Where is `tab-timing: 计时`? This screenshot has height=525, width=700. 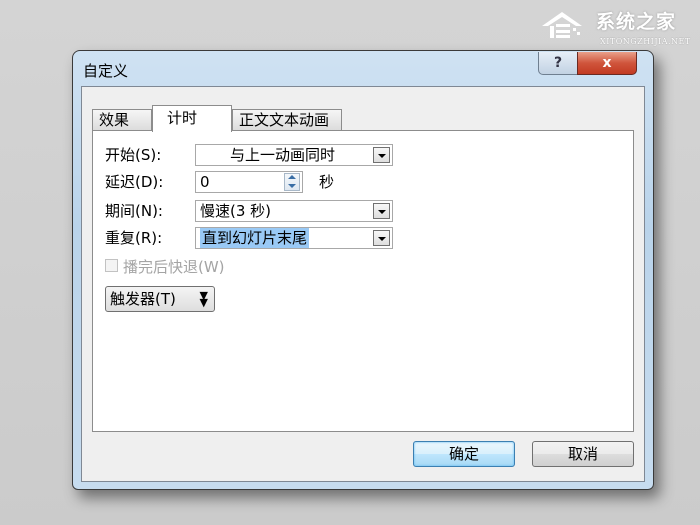
tab-timing: 计时 is located at coordinates (192, 118).